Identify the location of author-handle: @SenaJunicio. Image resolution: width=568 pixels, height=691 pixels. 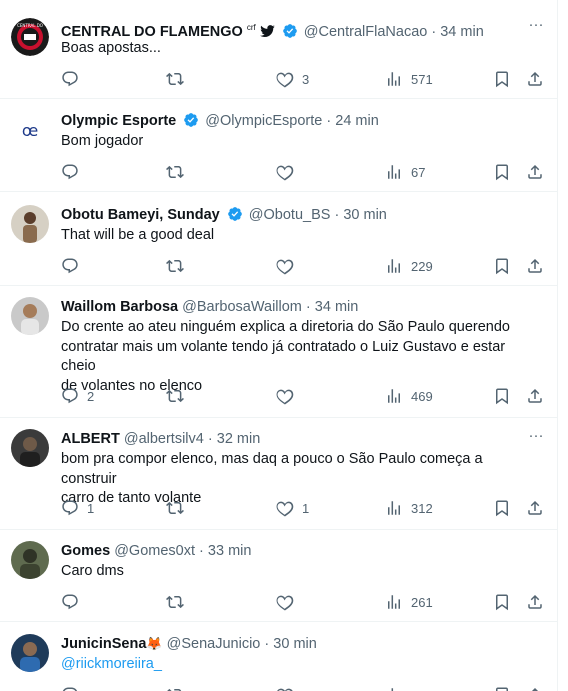
(214, 644).